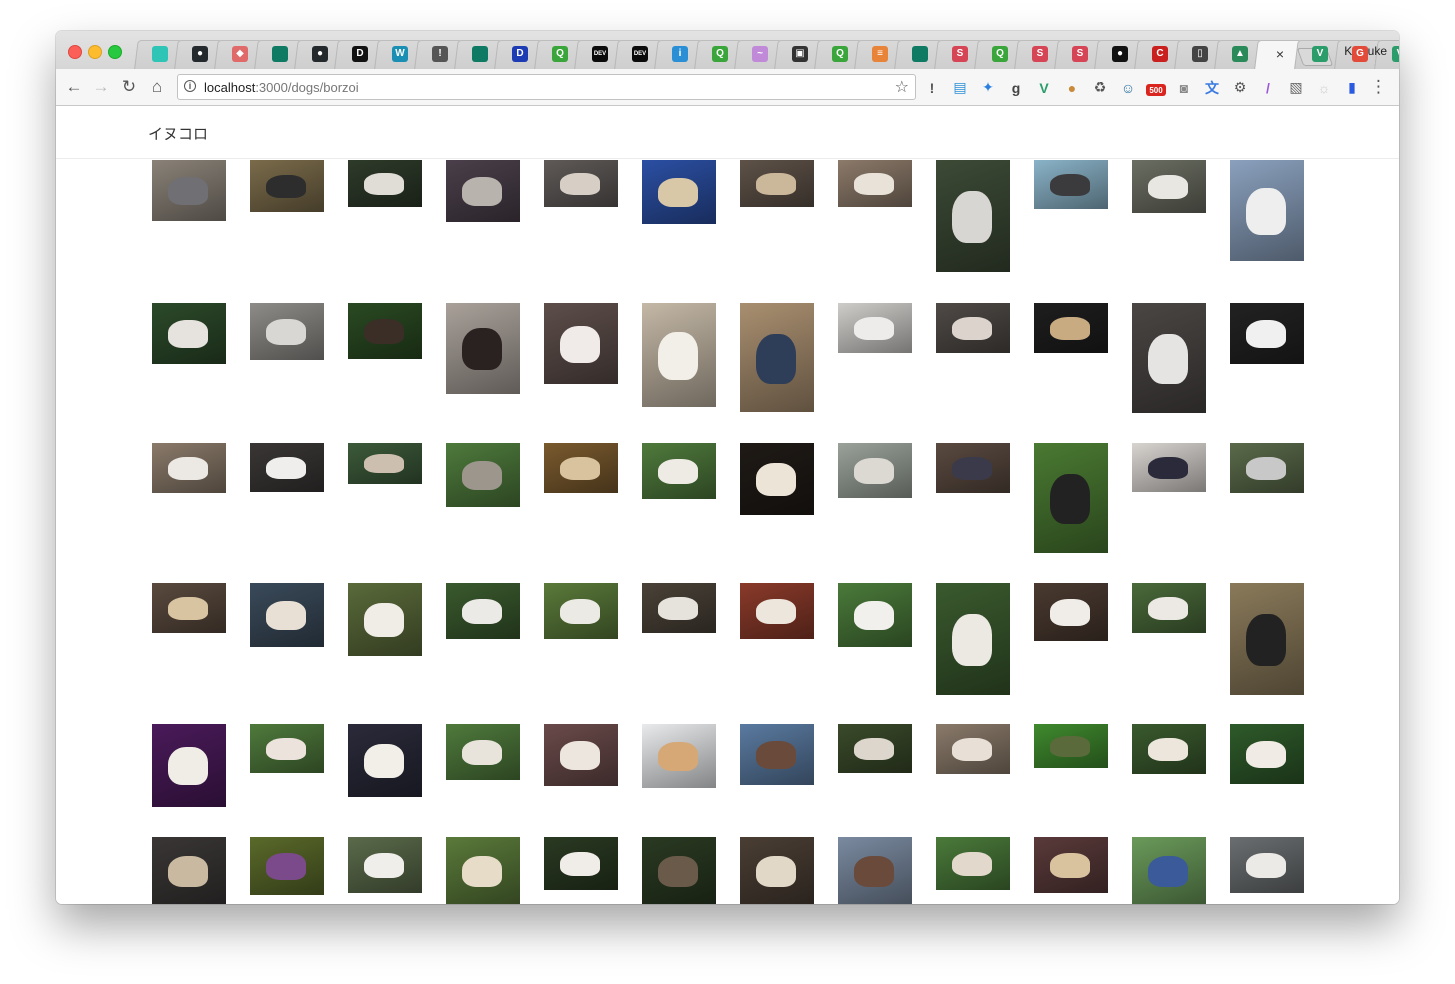  I want to click on reload-icon: ↻, so click(129, 87).